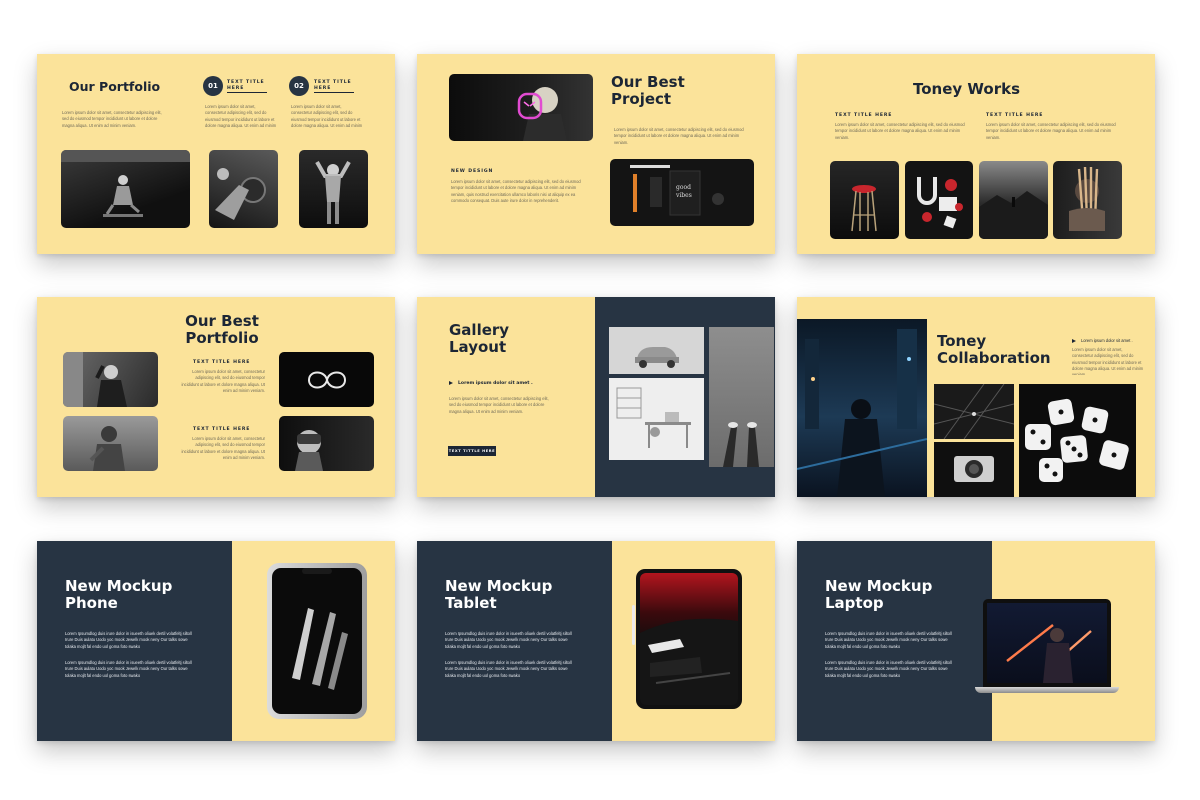 This screenshot has height=800, width=1200. I want to click on stool-photo, so click(864, 200).